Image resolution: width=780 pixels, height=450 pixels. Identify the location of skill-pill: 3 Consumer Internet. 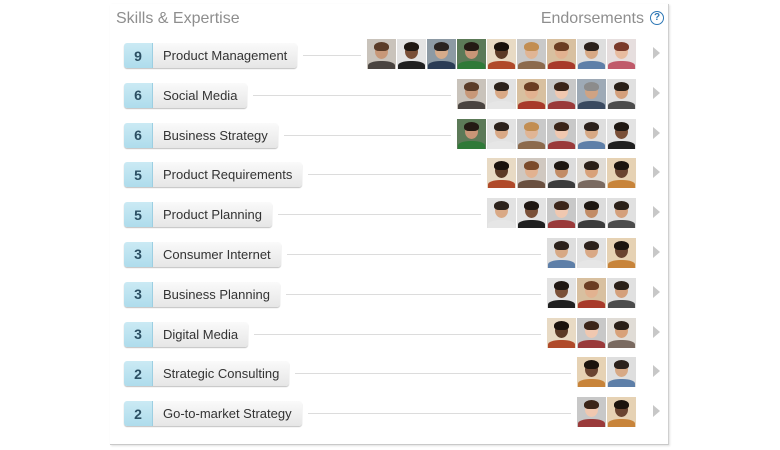
(202, 254).